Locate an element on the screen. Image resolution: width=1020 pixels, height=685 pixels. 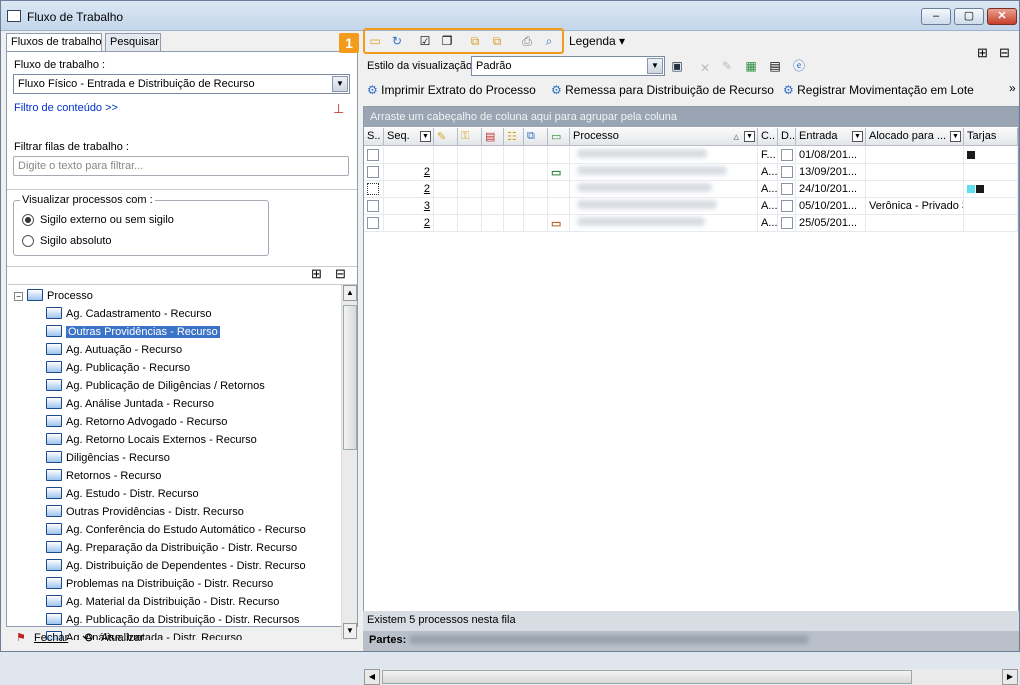
imprimir-extrato-button: ⚙ Imprimir Extrato do Processo is located at coordinates (451, 90).